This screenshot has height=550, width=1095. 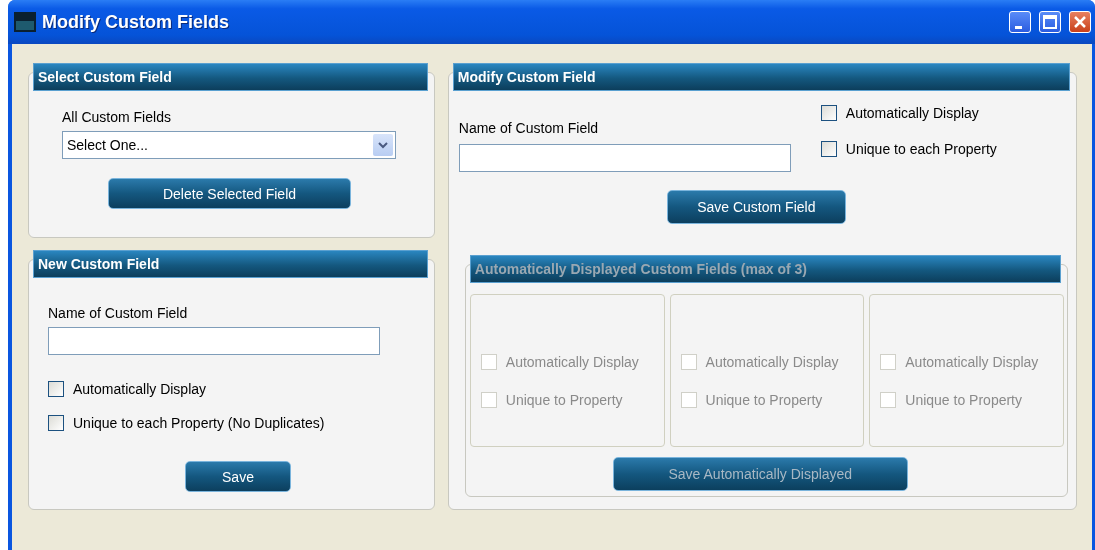 I want to click on close-button, so click(x=1080, y=22).